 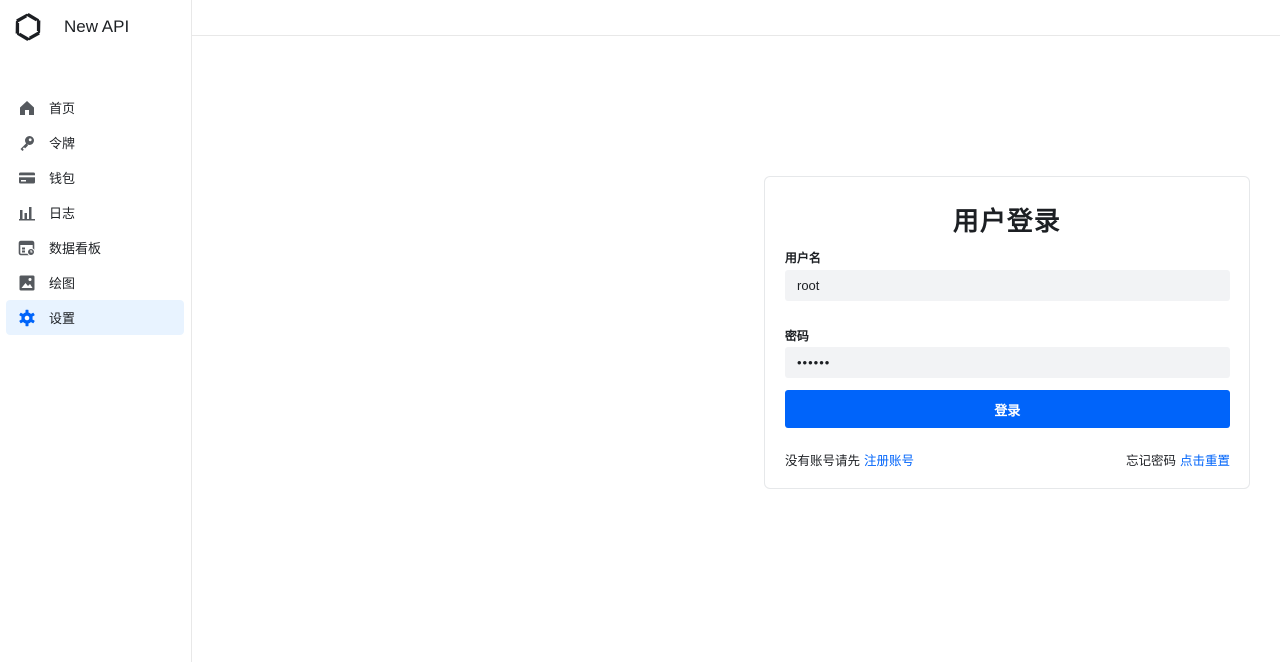 What do you see at coordinates (1178, 459) in the screenshot?
I see `reset-prompt: 忘记密码 点击重置` at bounding box center [1178, 459].